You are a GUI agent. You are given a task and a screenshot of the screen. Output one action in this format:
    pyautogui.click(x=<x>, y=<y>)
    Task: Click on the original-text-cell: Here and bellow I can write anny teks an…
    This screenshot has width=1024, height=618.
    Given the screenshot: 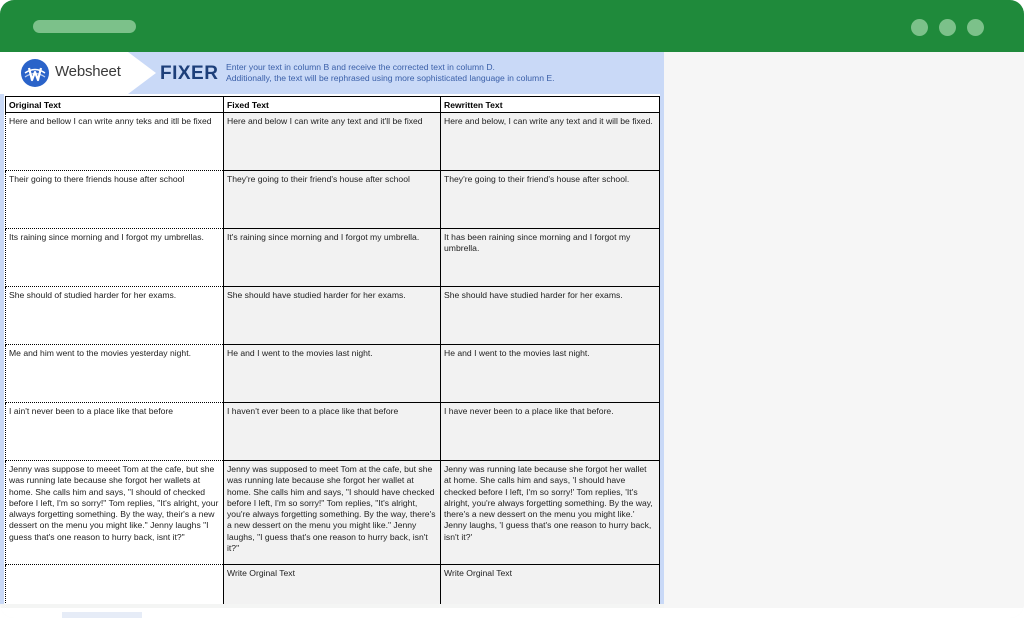 What is the action you would take?
    pyautogui.click(x=114, y=141)
    